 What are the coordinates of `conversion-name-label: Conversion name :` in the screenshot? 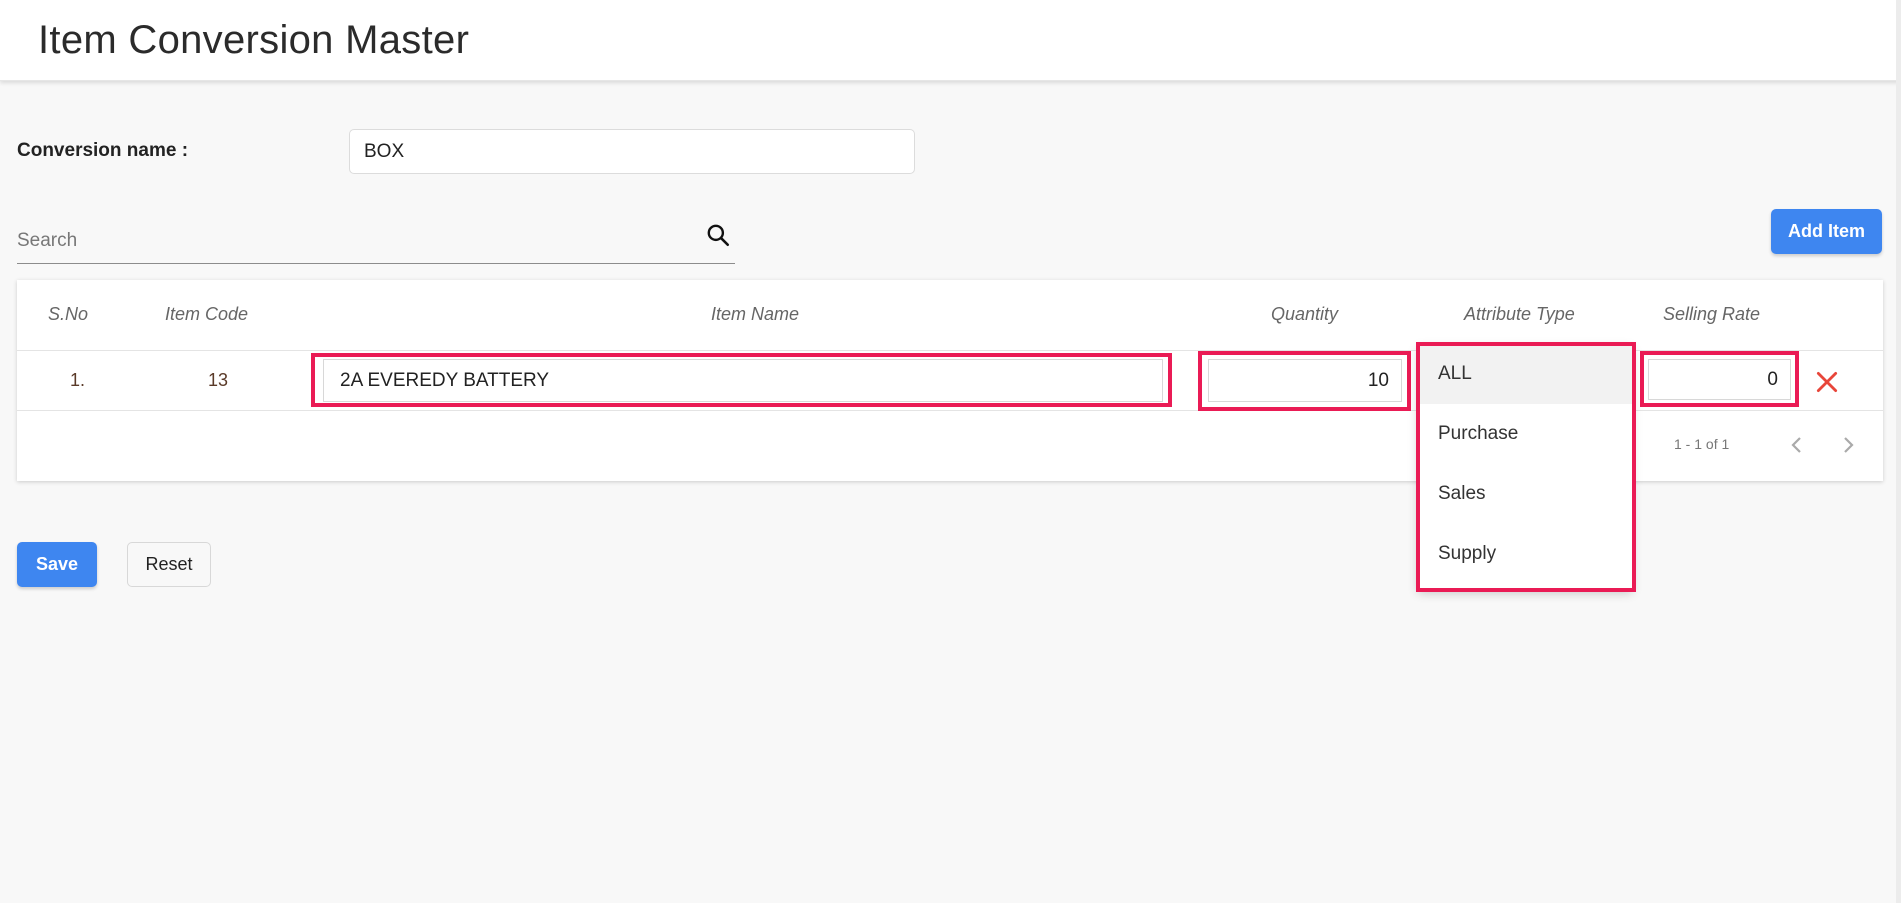 It's located at (103, 150).